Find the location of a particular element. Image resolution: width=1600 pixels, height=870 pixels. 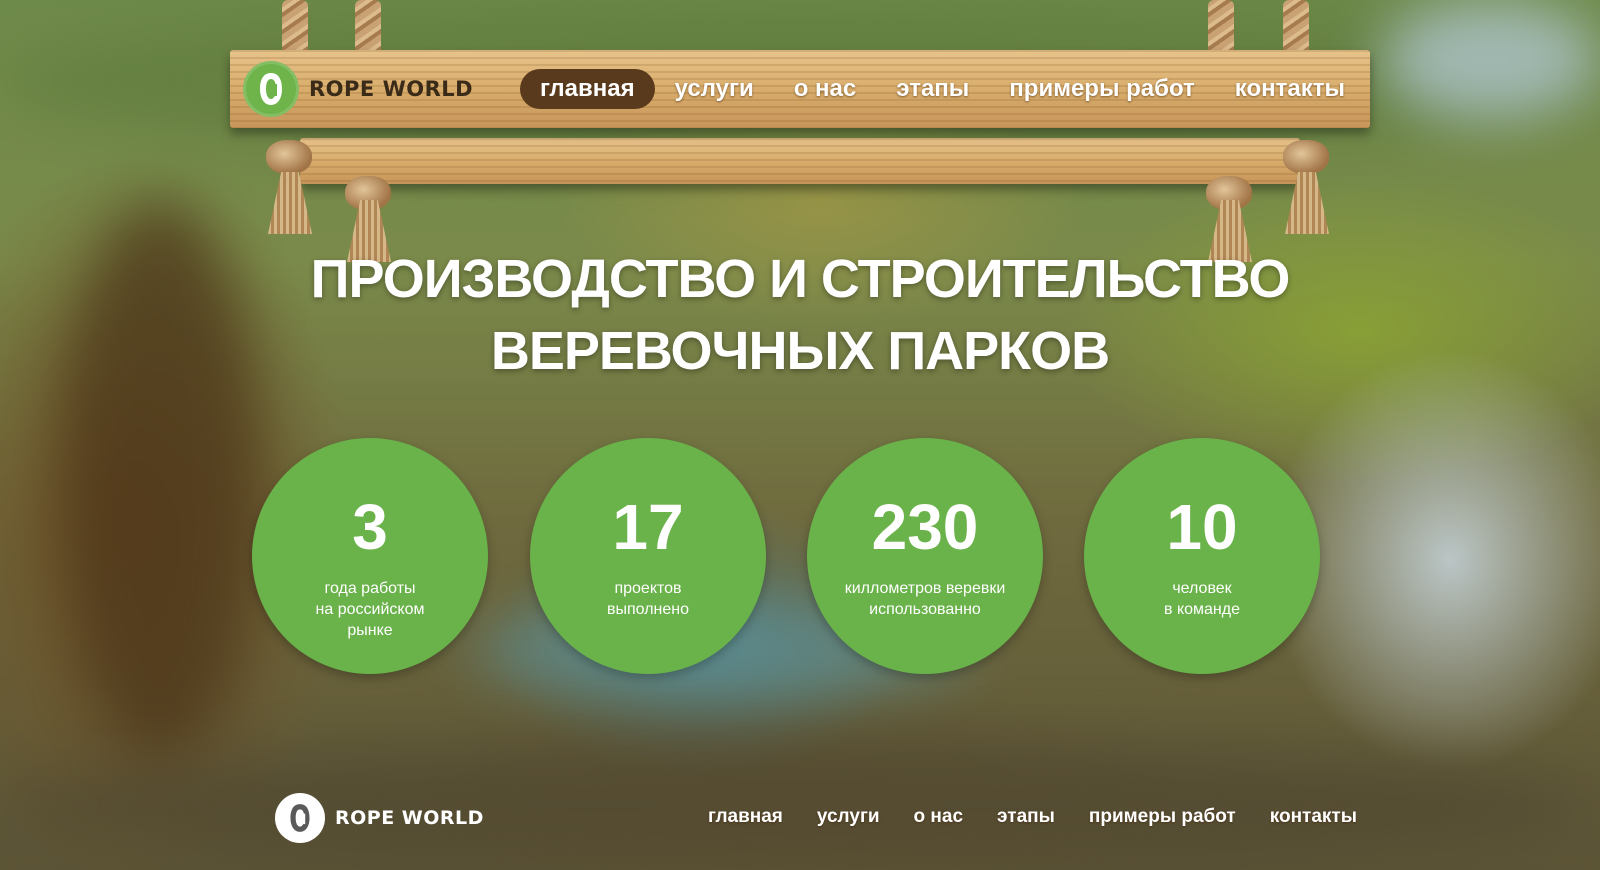

stat-label: проектов выполнено is located at coordinates (648, 599).